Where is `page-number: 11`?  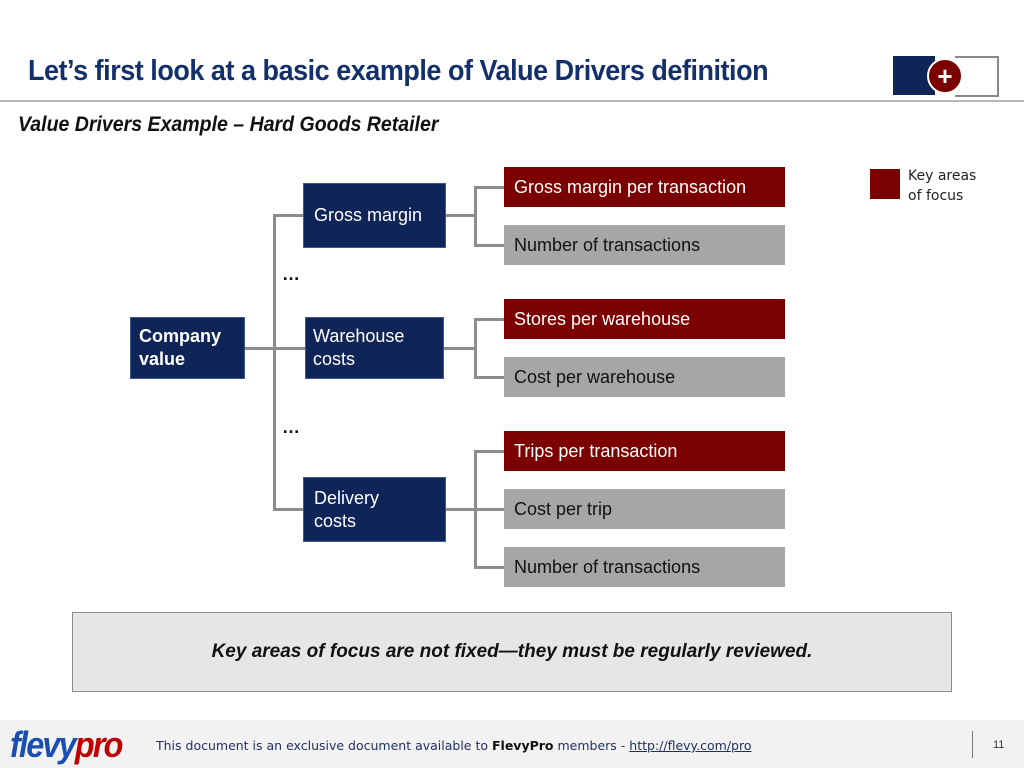
page-number: 11 is located at coordinates (999, 745).